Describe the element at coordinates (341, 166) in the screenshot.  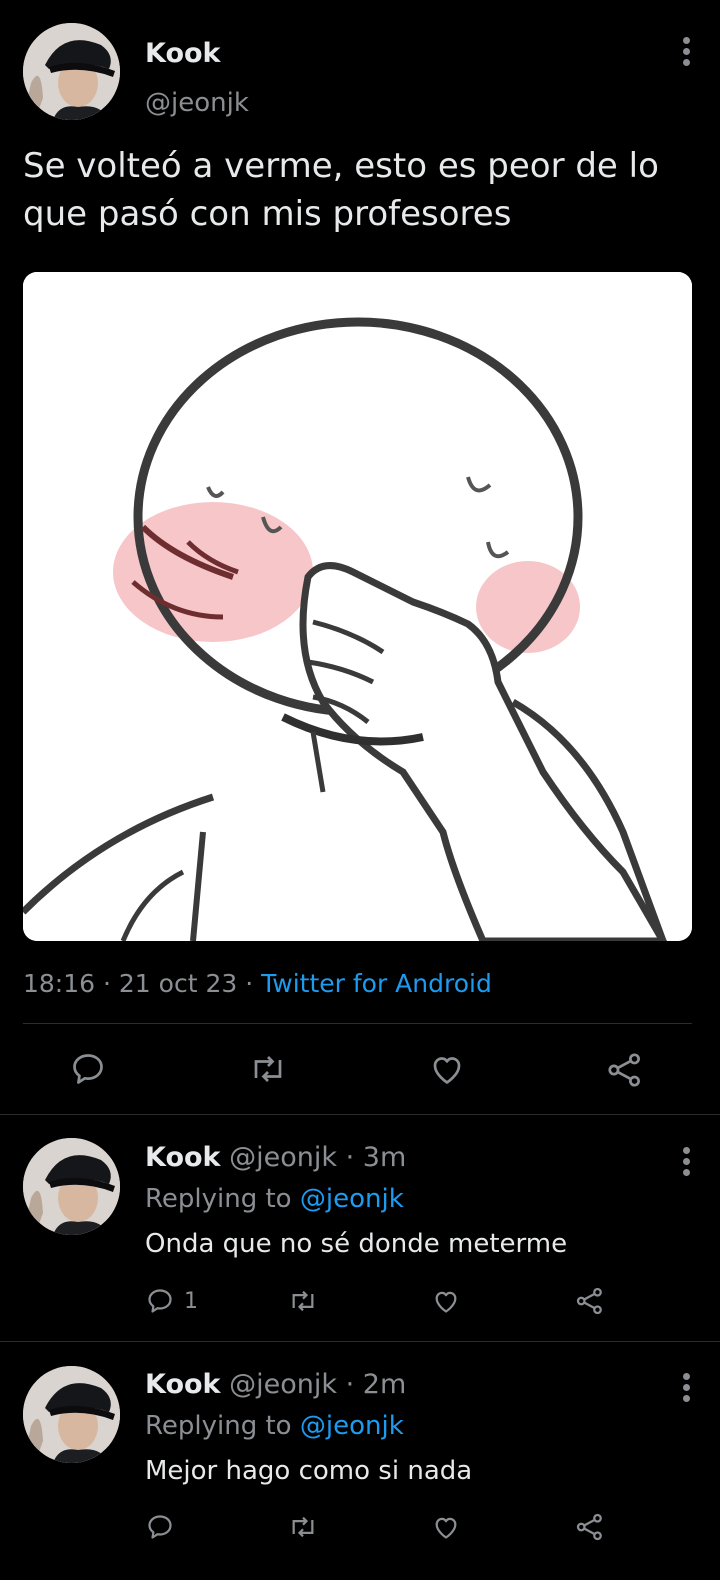
I see `tweet-text-line-1: Se volteó a verme, esto es peor de lo` at that location.